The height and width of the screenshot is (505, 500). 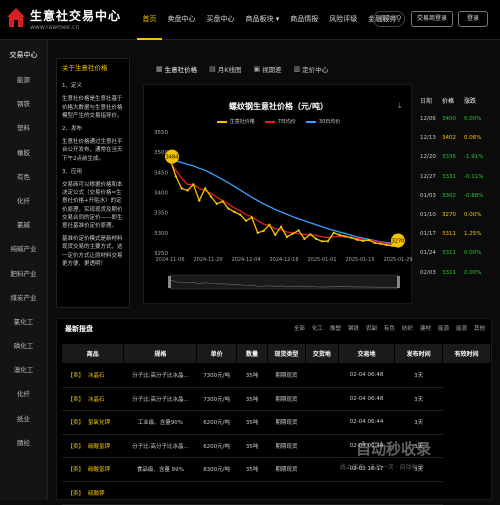 I want to click on sidebar-item-7: 纯碱产业, so click(x=23, y=249).